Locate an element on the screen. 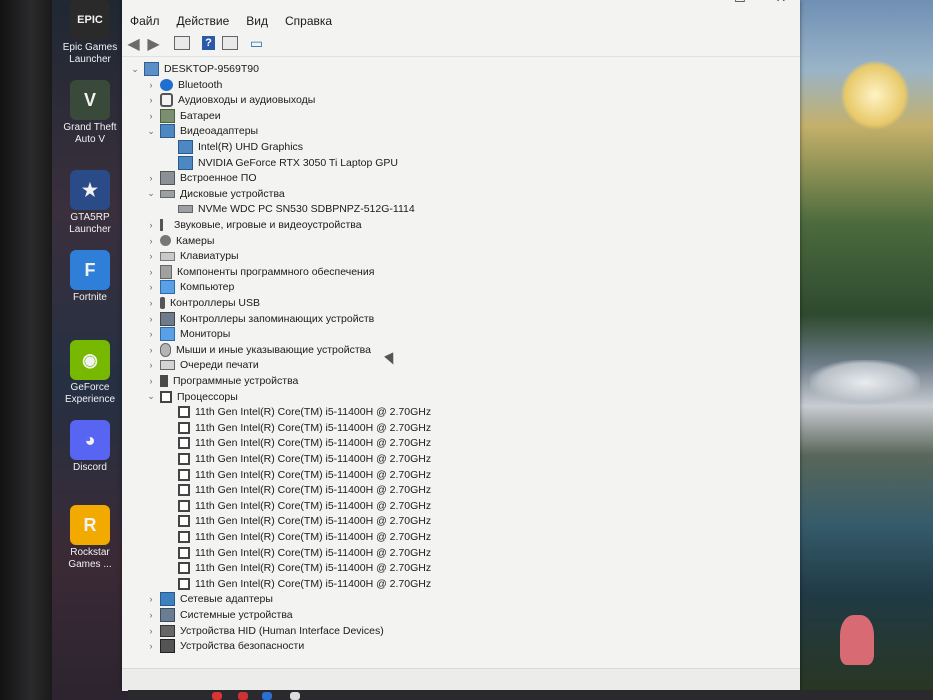  forward-arrow-icon: ▶ is located at coordinates (153, 44).